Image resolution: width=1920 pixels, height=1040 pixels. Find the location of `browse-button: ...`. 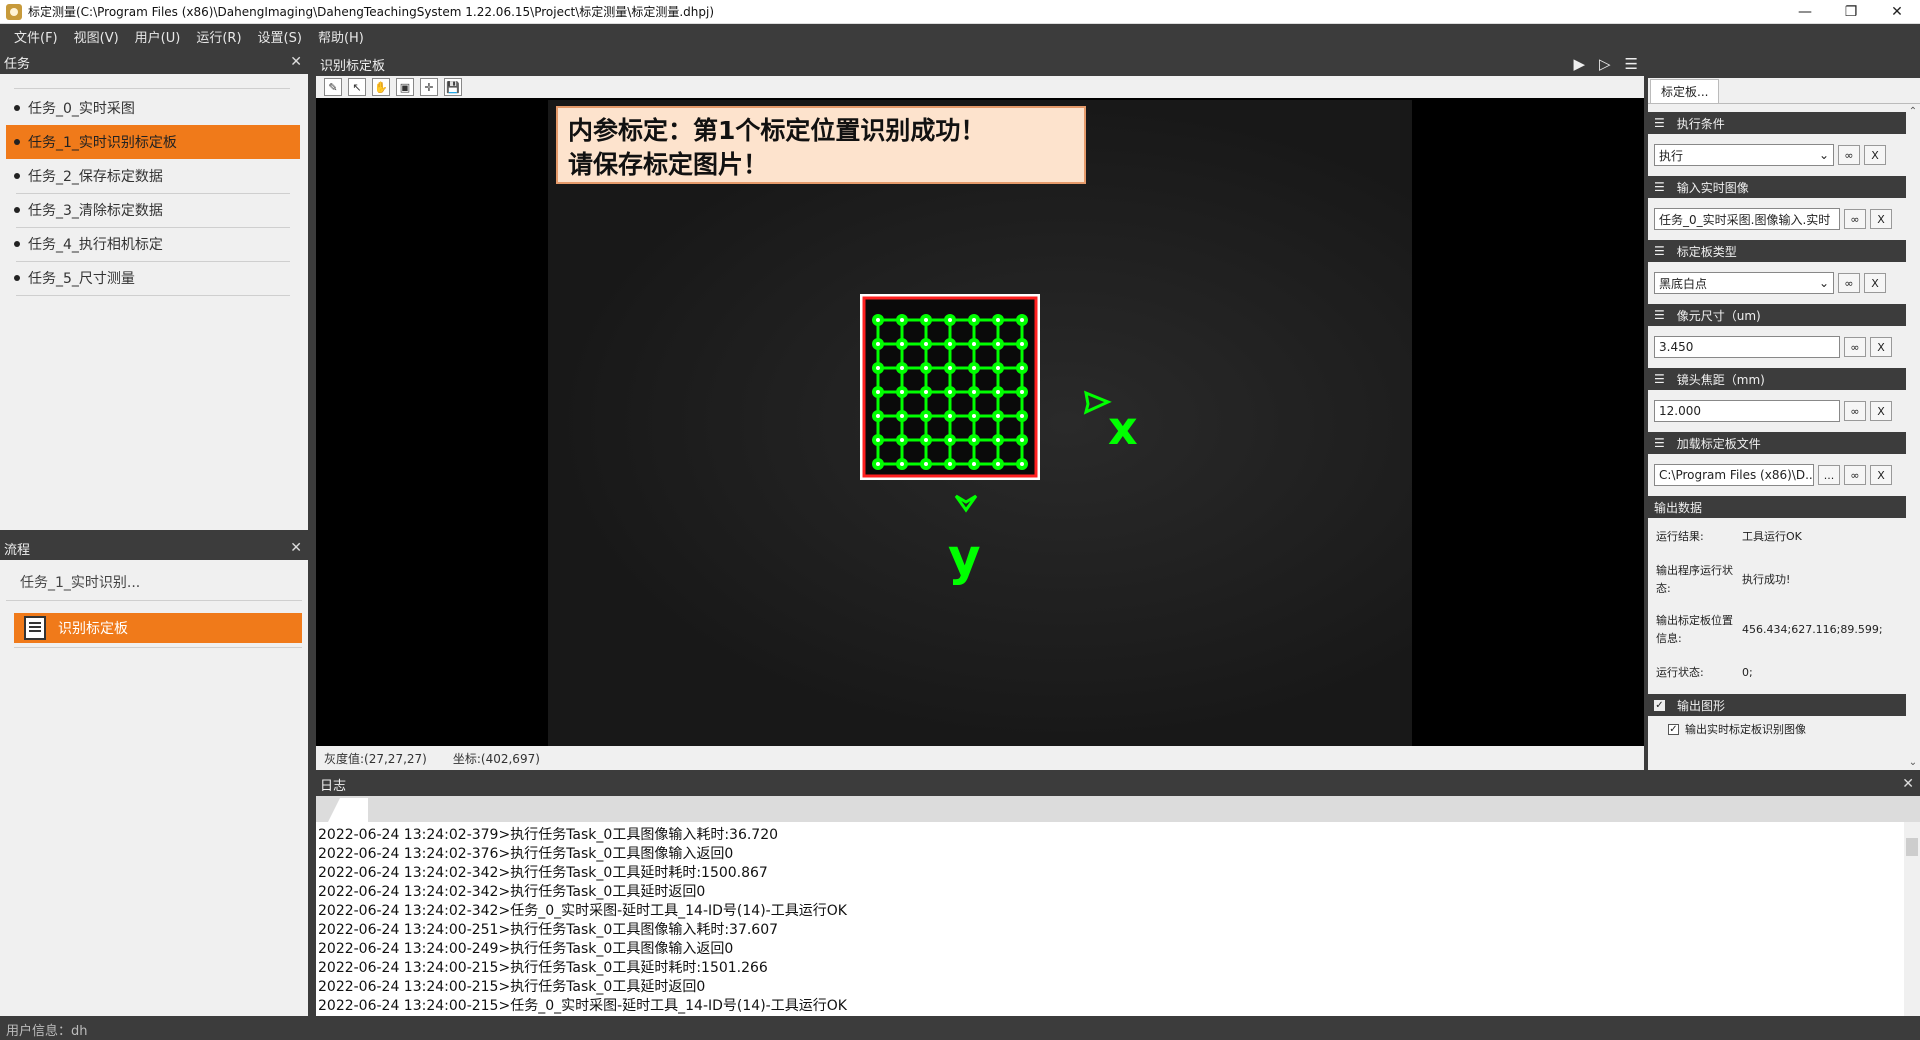

browse-button: ... is located at coordinates (1829, 475).